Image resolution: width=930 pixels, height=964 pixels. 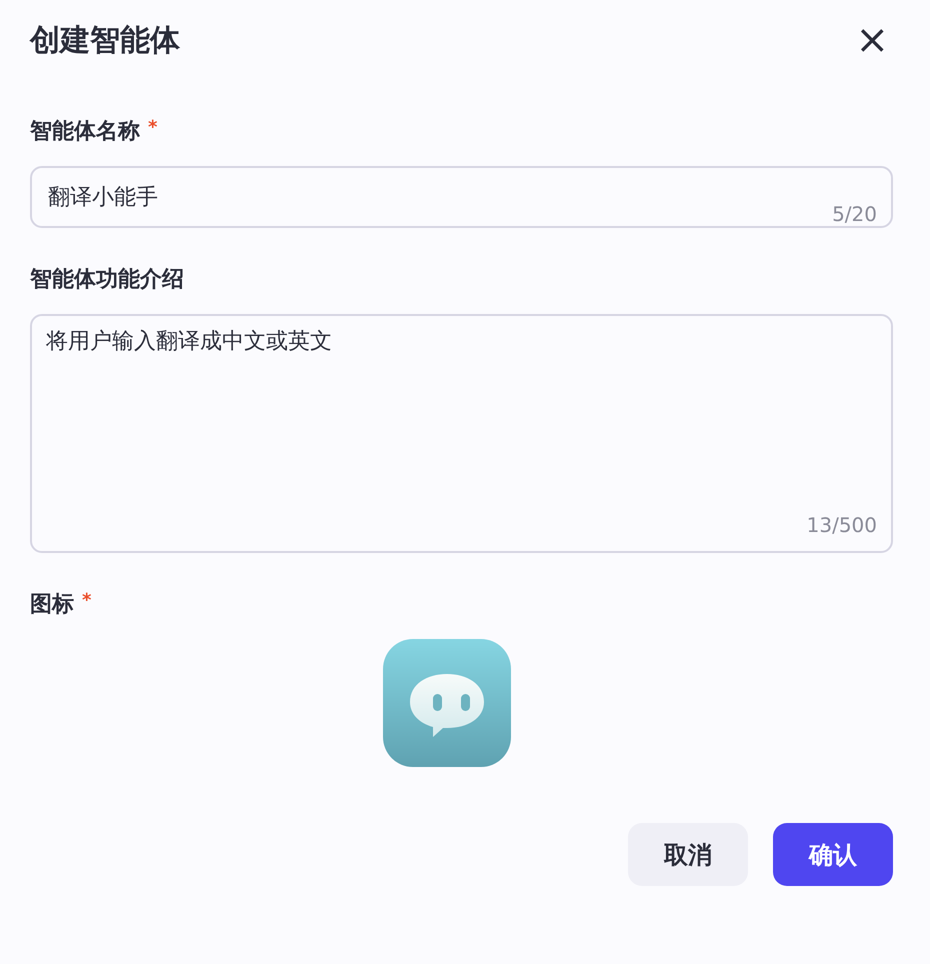 What do you see at coordinates (85, 132) in the screenshot?
I see `field-label: 智能体名称` at bounding box center [85, 132].